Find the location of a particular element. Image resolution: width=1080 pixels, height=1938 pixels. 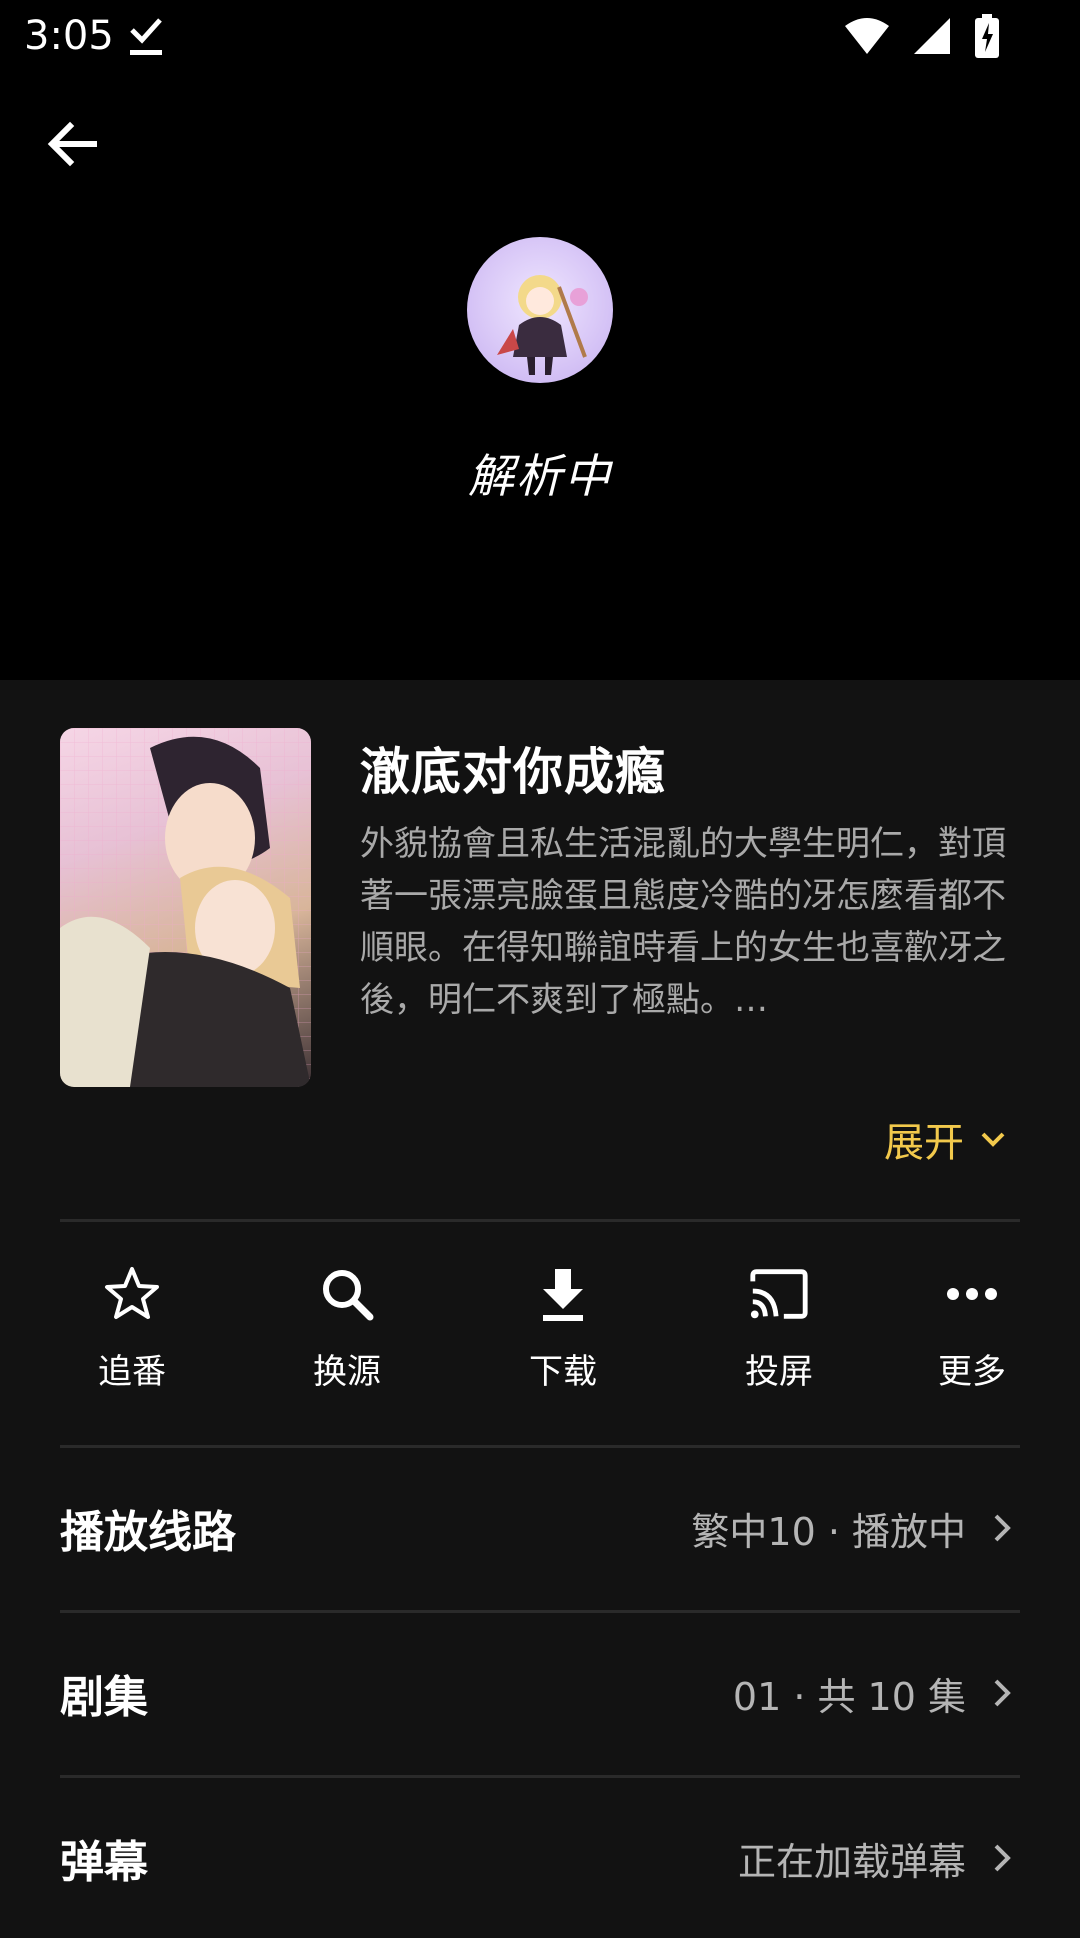

play-route-value: 繁中10 · 播放中 is located at coordinates (828, 1531).